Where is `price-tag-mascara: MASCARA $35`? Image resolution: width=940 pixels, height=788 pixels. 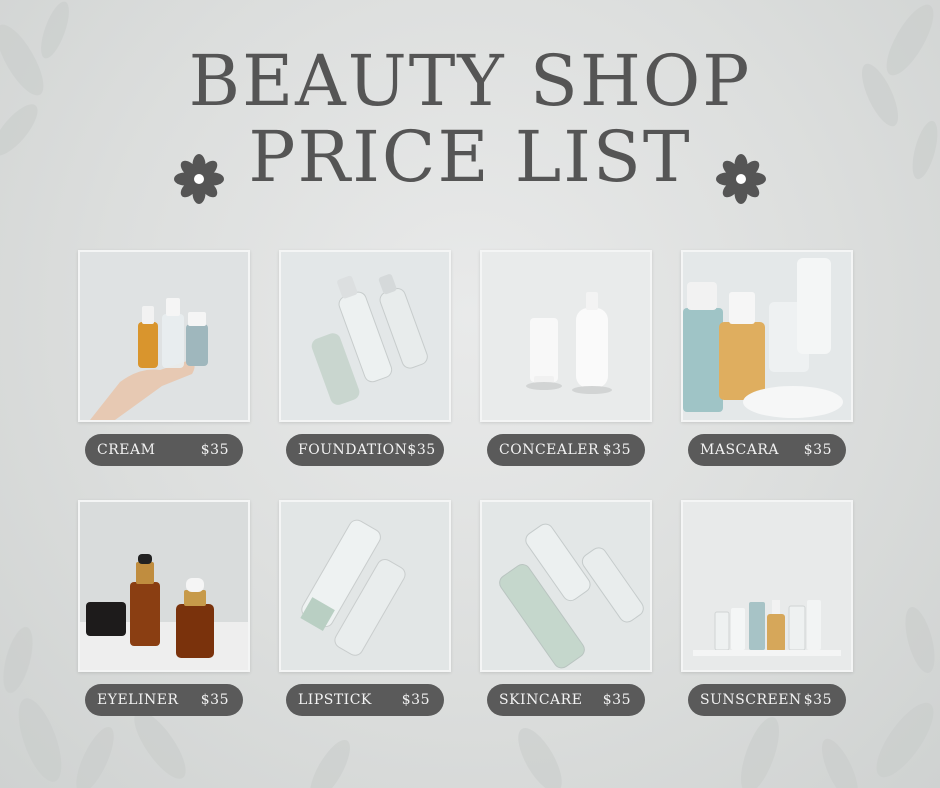
price-tag-mascara: MASCARA $35 is located at coordinates (767, 450).